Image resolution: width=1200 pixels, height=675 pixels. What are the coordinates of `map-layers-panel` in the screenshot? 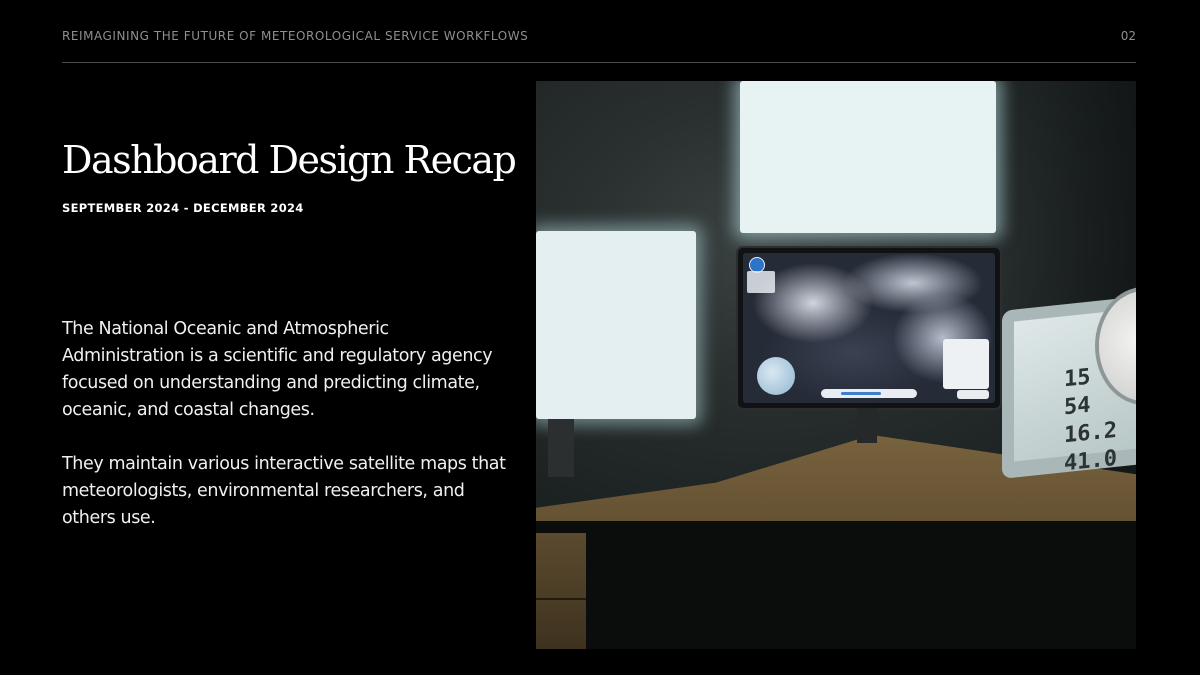 It's located at (761, 282).